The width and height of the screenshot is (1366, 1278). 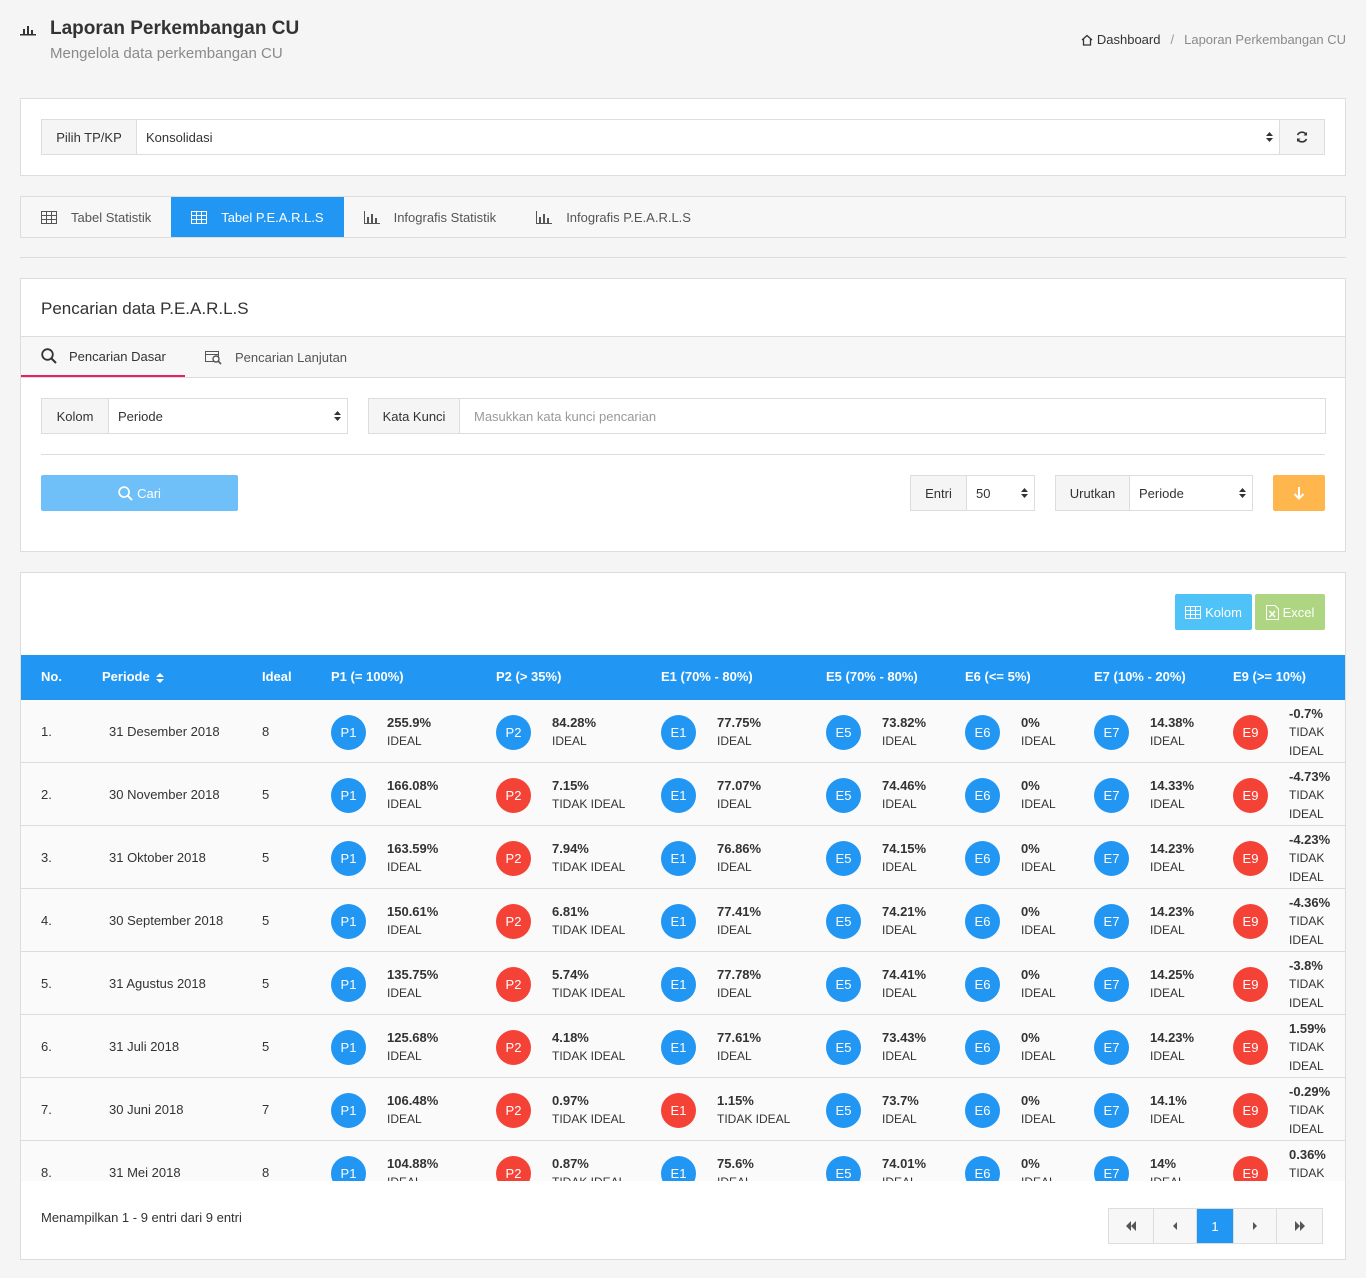 I want to click on header-periode: Periode, so click(x=133, y=676).